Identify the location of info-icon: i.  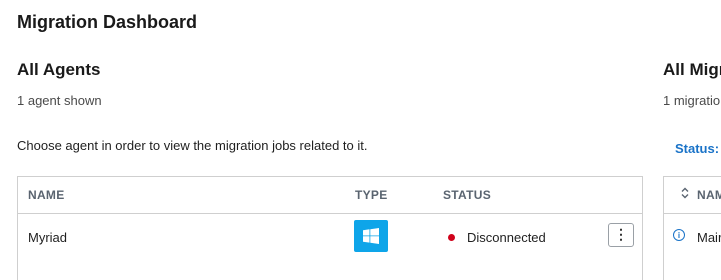
(679, 235).